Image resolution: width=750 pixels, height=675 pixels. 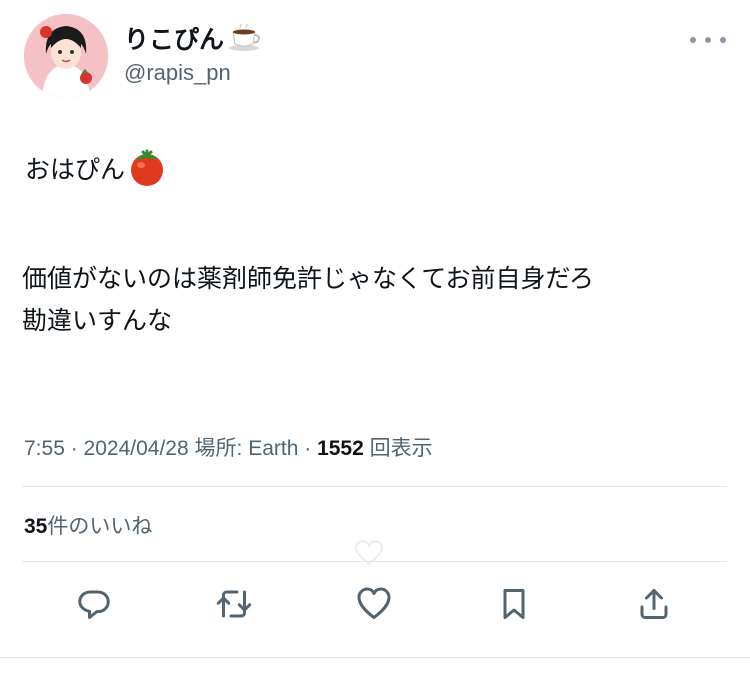 I want to click on location: Earth, so click(x=273, y=448).